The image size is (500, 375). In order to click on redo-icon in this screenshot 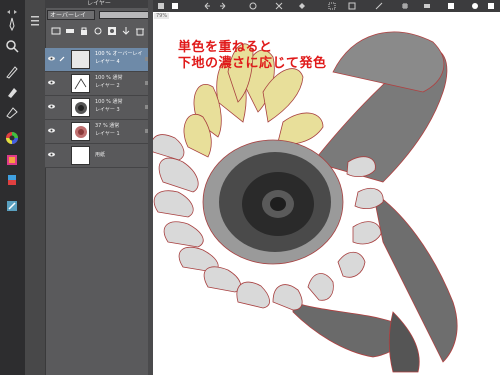, I will do `click(223, 6)`.